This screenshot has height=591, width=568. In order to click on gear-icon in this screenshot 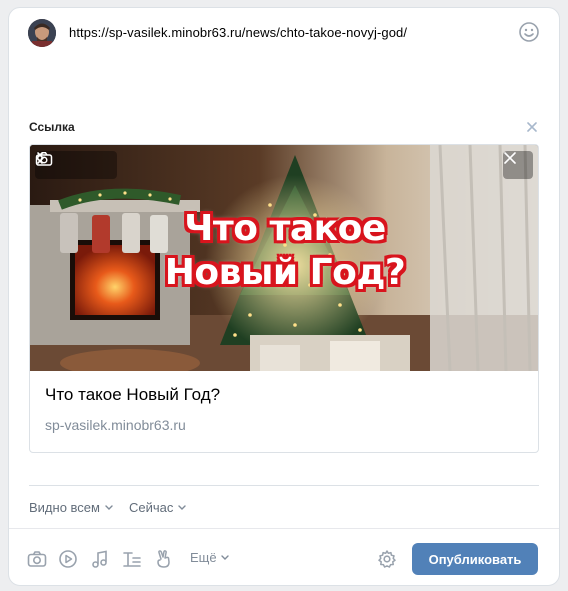, I will do `click(387, 559)`.